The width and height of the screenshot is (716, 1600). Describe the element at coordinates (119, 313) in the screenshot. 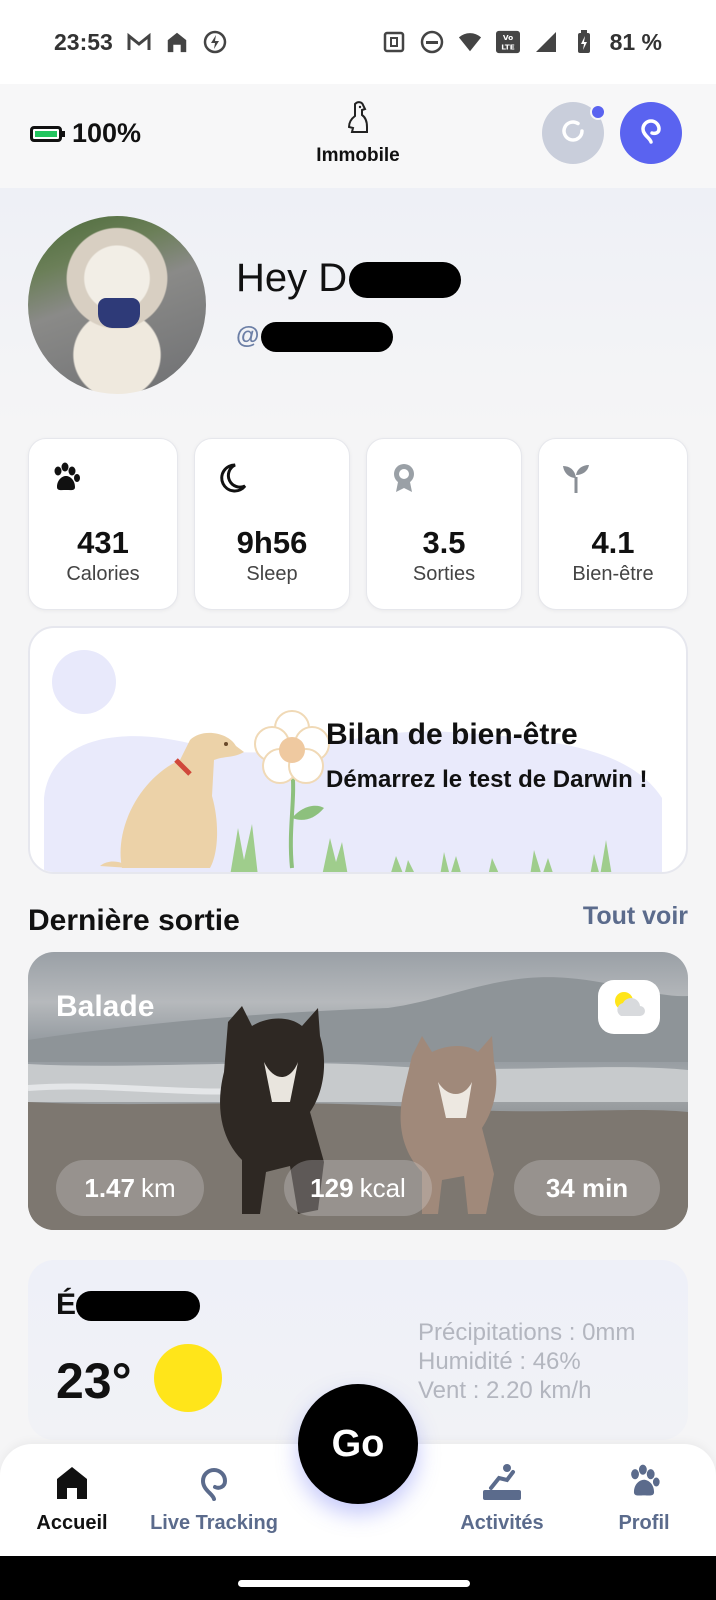

I see `avatar-harness-detail` at that location.